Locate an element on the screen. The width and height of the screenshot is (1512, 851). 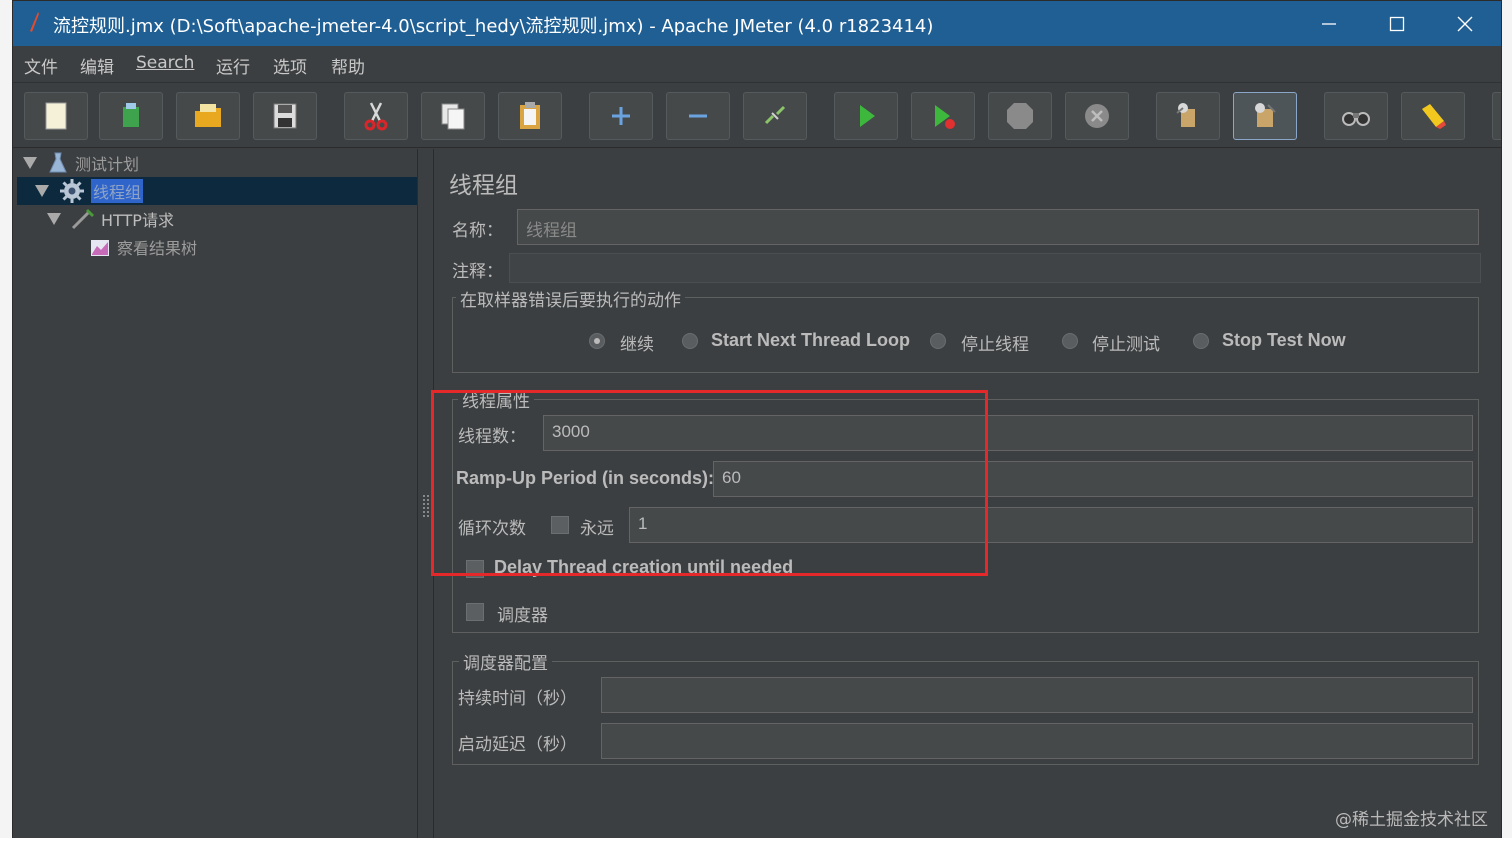
scheduler-label: 调度器 is located at coordinates (522, 616).